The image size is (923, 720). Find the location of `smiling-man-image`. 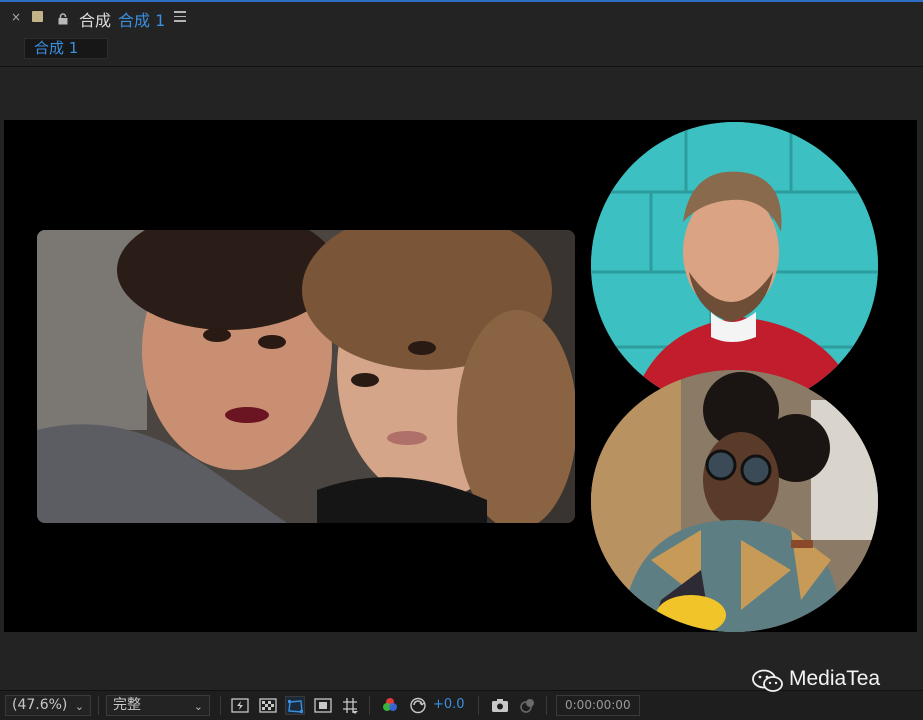

smiling-man-image is located at coordinates (734, 265).